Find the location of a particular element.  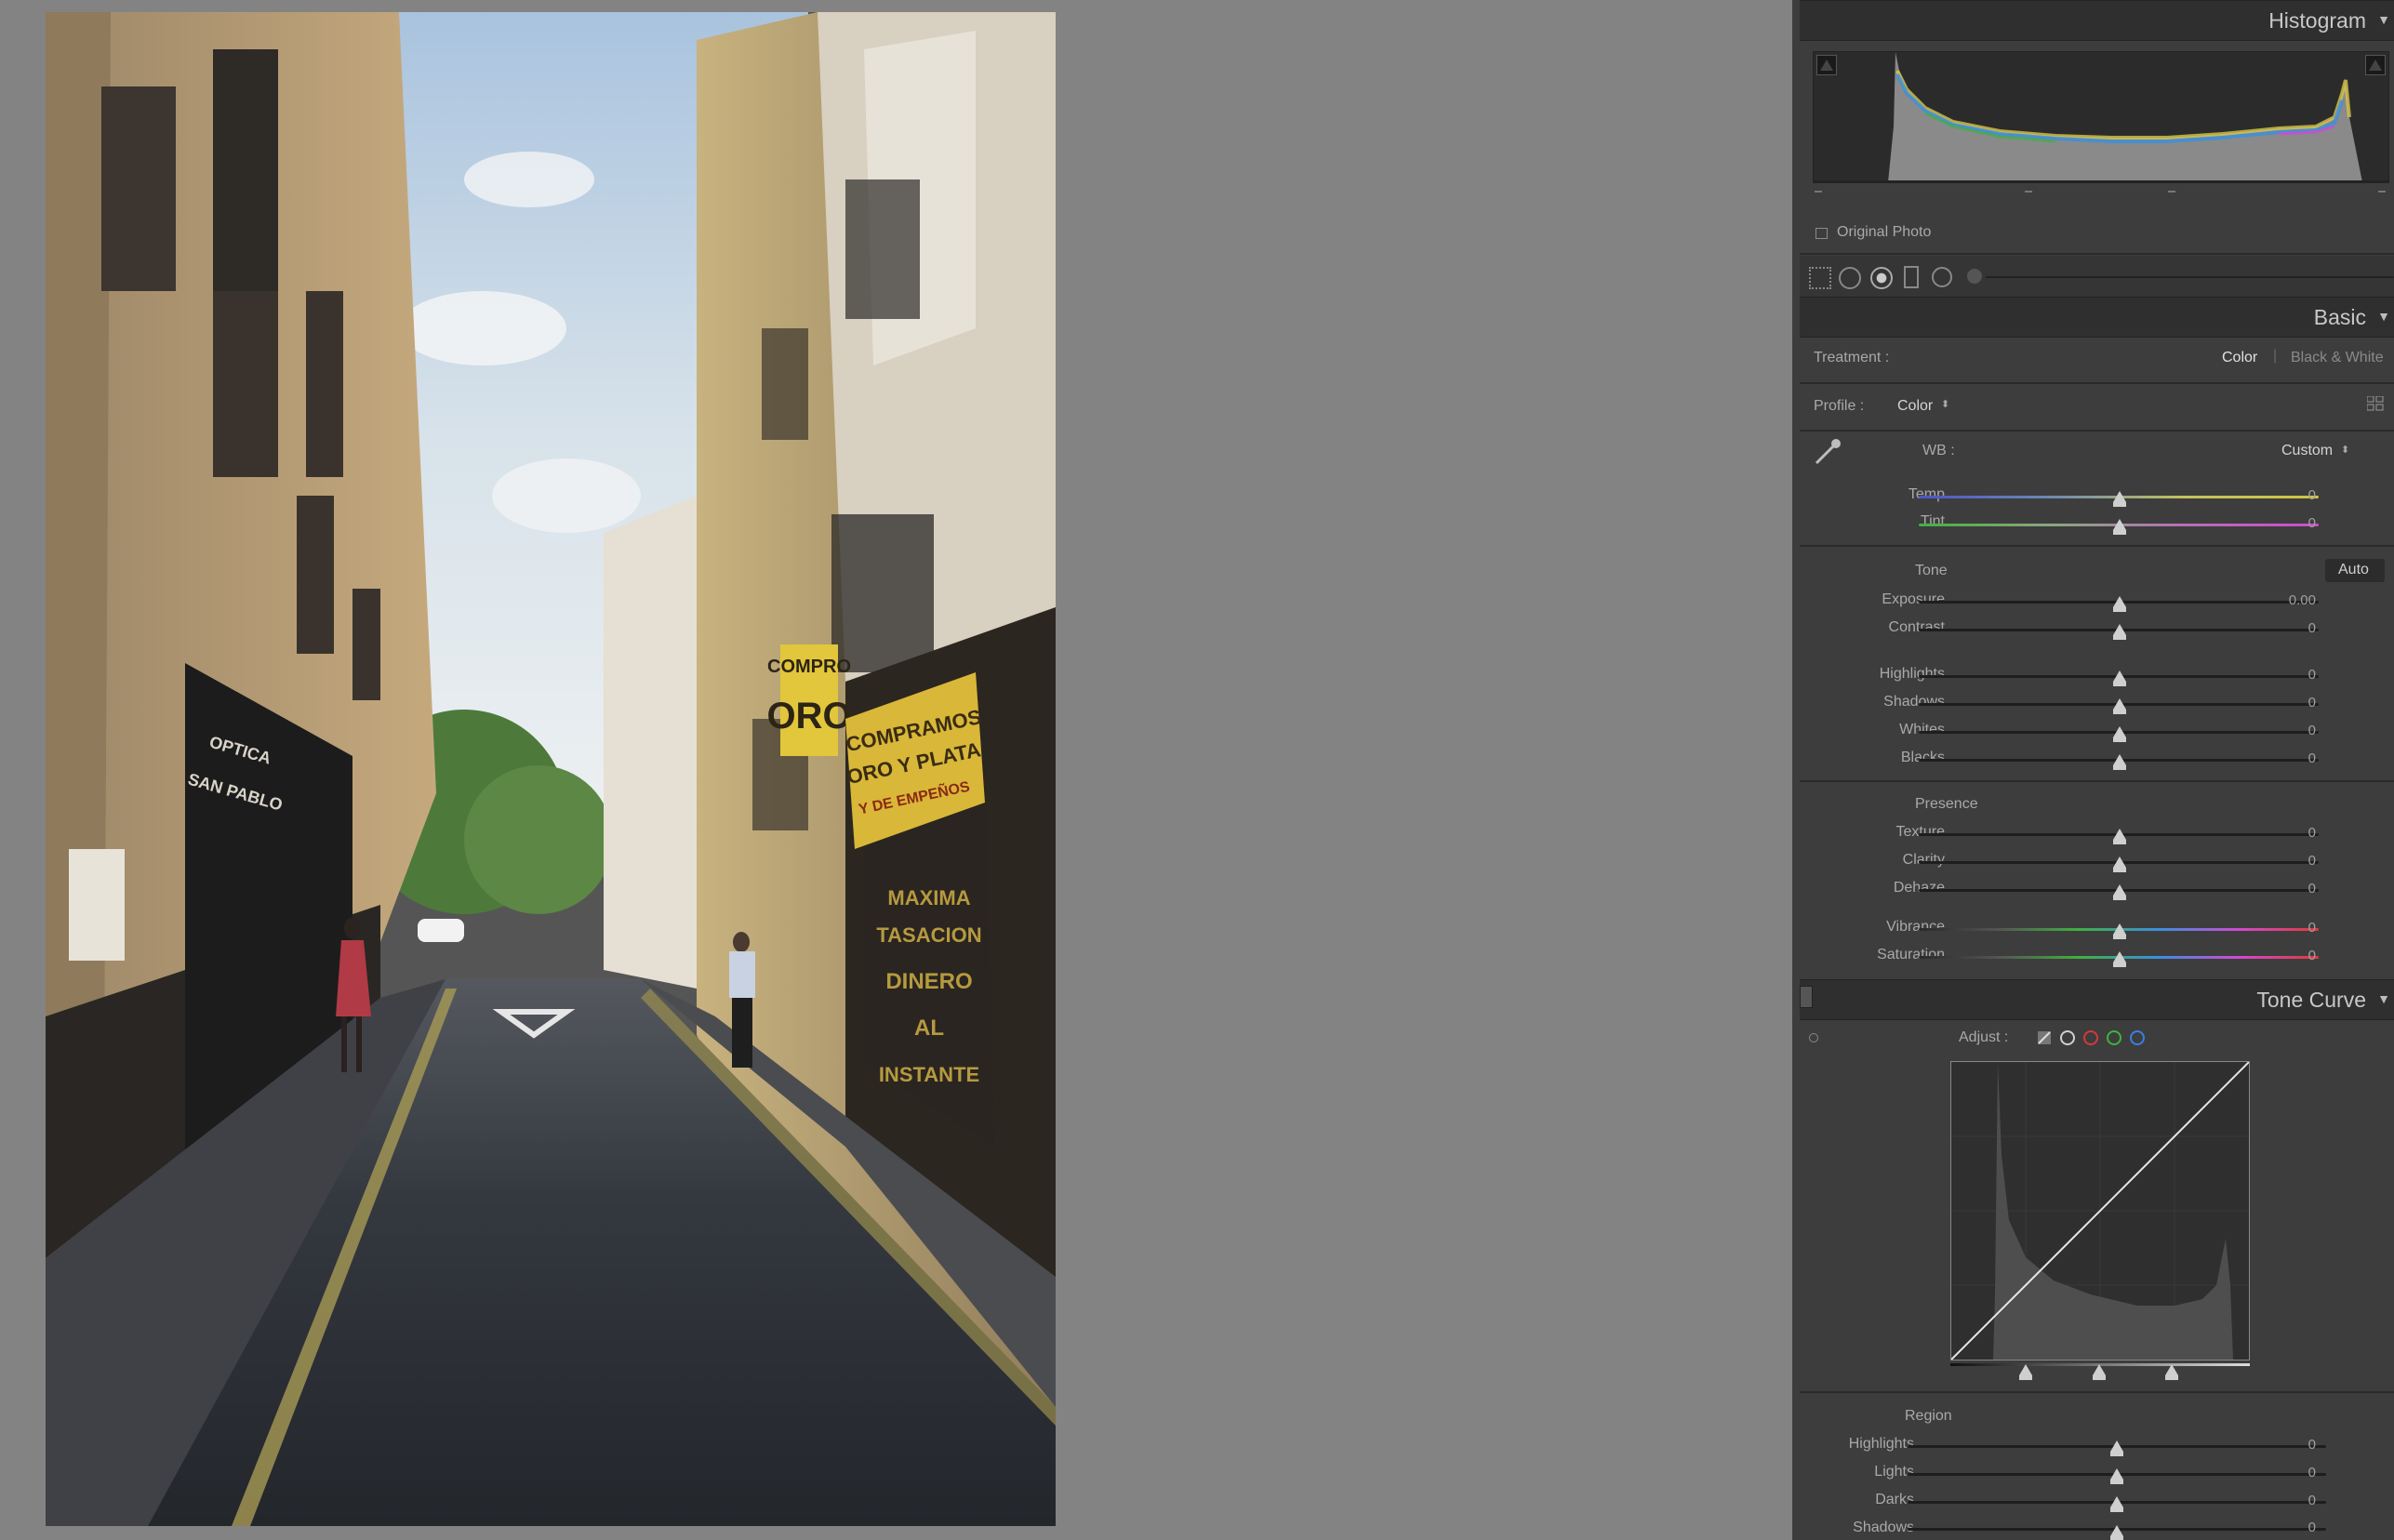

region-highlights-slider-thumb is located at coordinates (2117, 1448).